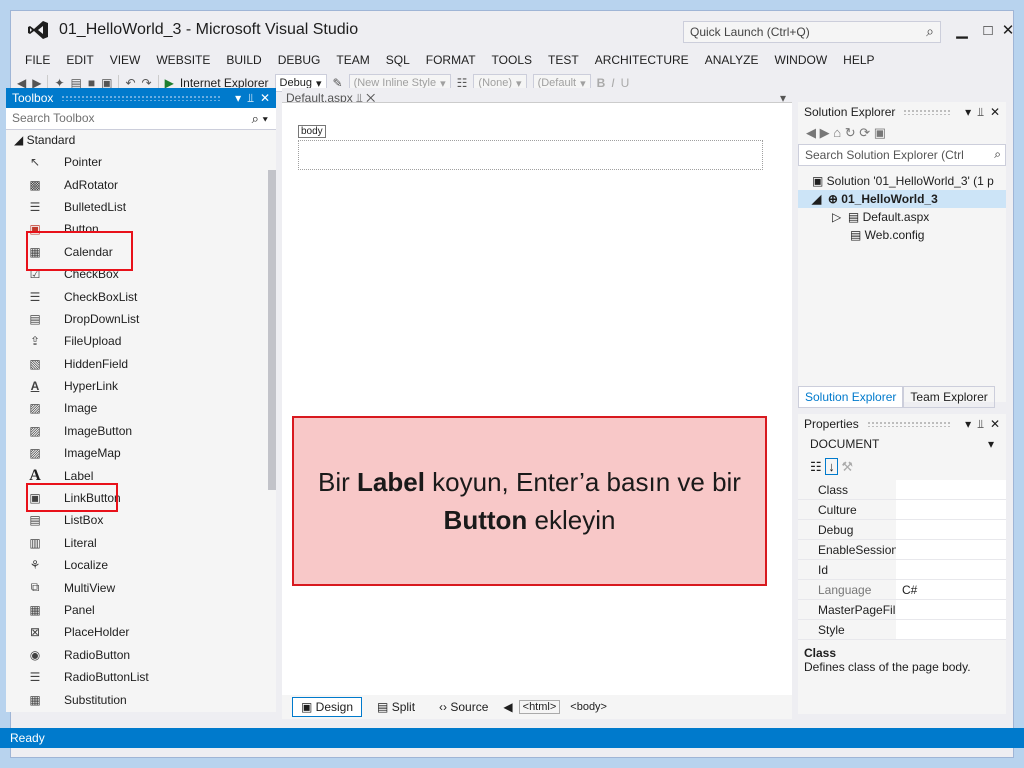  What do you see at coordinates (1008, 31) in the screenshot?
I see `close-button: ✕` at bounding box center [1008, 31].